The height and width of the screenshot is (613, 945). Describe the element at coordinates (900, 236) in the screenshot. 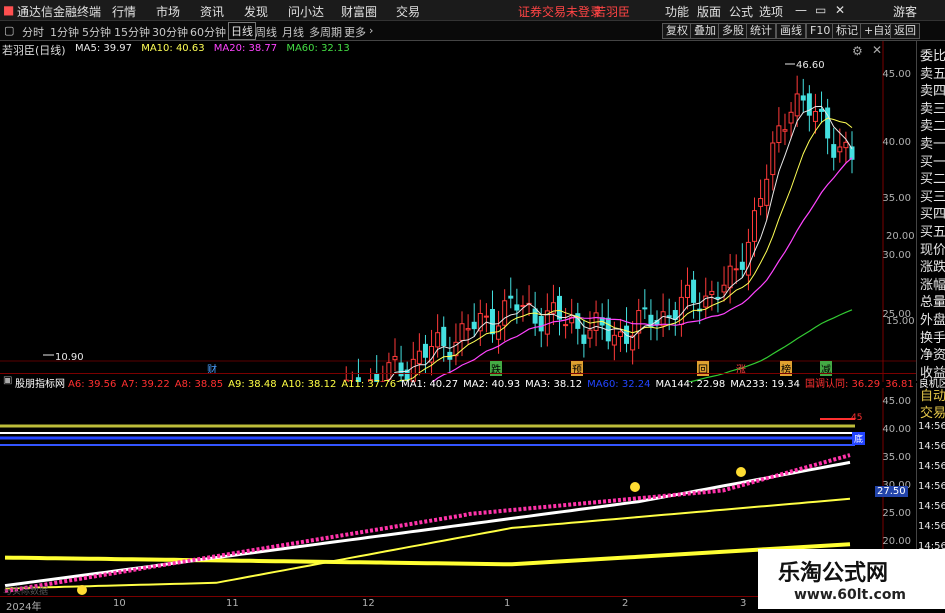

I see `y-tick-20: 20.00` at that location.